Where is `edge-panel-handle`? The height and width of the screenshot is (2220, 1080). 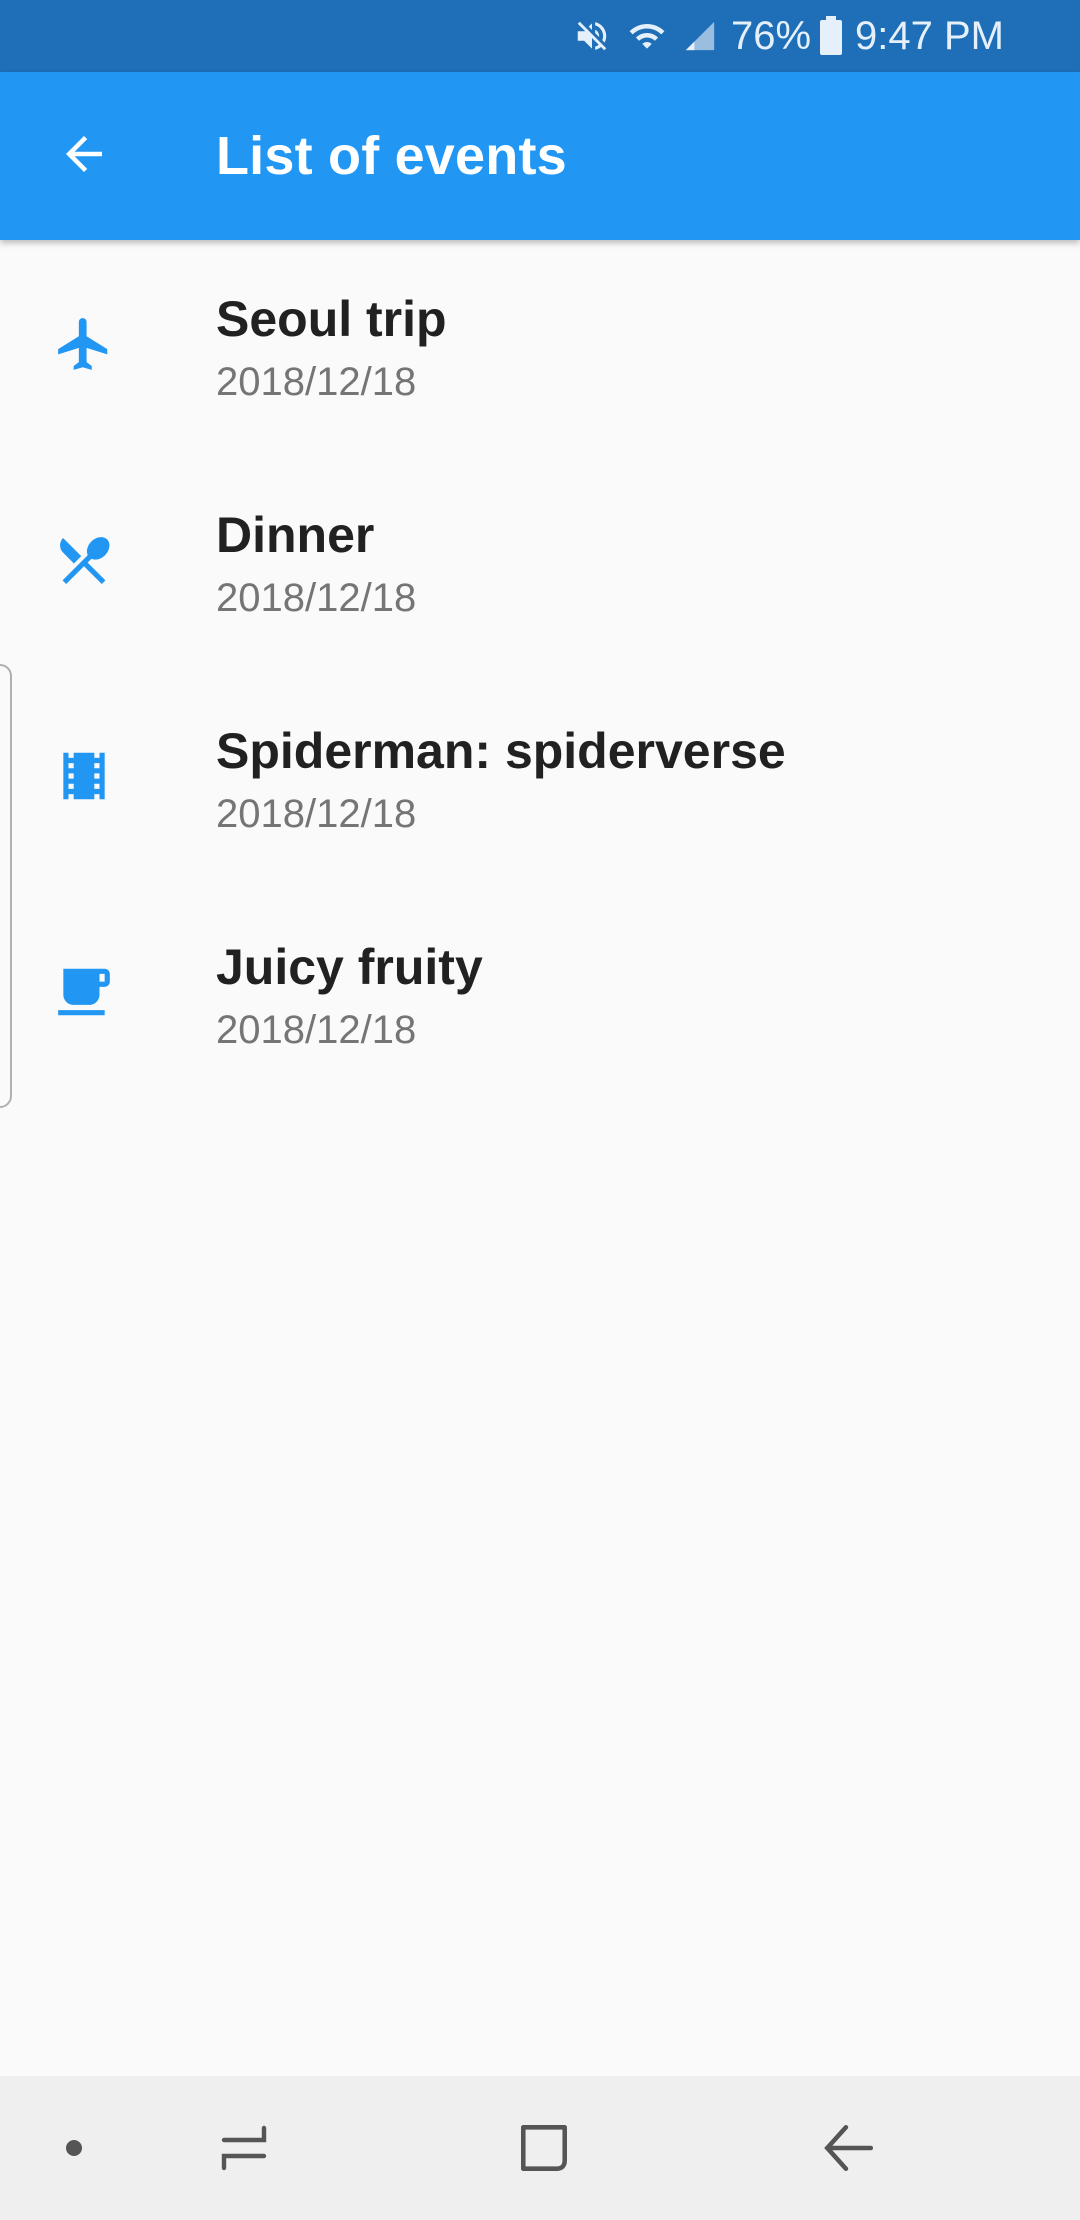 edge-panel-handle is located at coordinates (6, 886).